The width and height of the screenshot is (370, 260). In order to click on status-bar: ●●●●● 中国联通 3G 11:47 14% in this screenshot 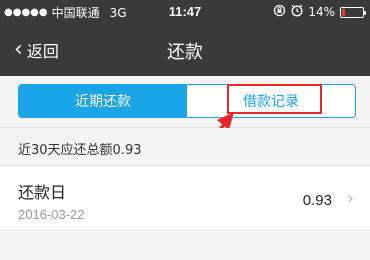, I will do `click(185, 12)`.